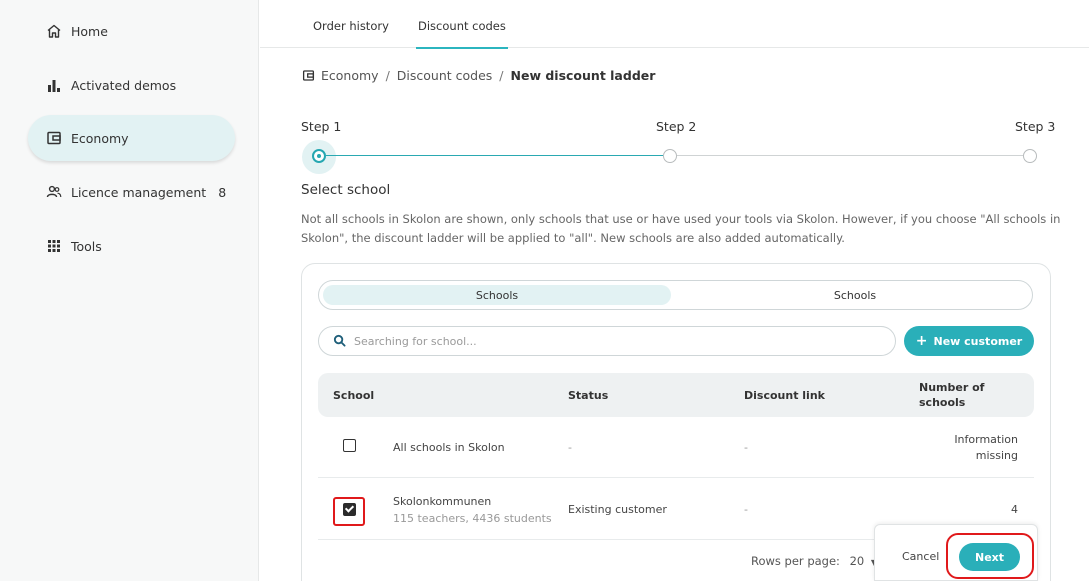 Image resolution: width=1089 pixels, height=581 pixels. Describe the element at coordinates (583, 75) in the screenshot. I see `breadcrumb-current: New discount ladder` at that location.